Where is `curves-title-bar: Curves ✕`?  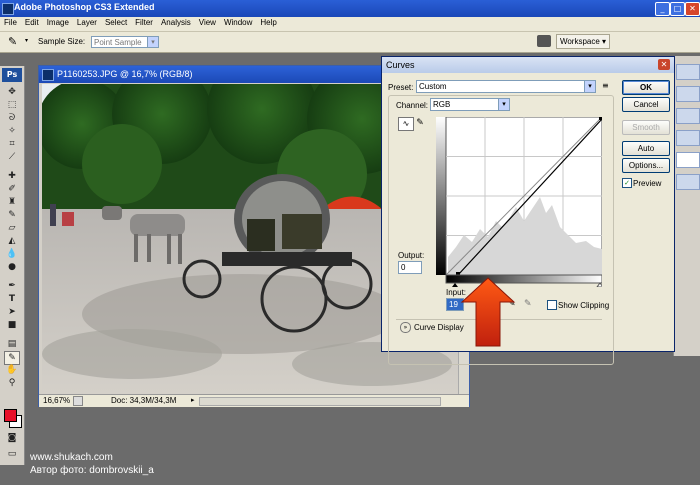
curves-title-bar: Curves ✕ is located at coordinates (528, 65).